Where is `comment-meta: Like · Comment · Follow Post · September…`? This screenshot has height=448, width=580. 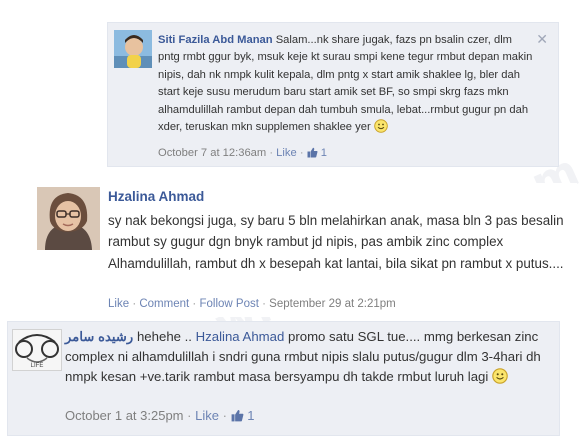 comment-meta: Like · Comment · Follow Post · September… is located at coordinates (252, 304).